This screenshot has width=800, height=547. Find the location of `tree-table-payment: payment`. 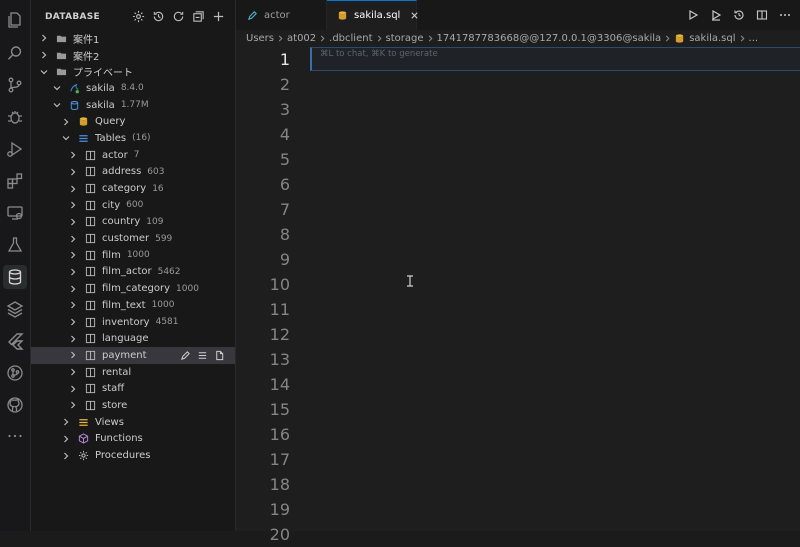

tree-table-payment: payment is located at coordinates (133, 355).